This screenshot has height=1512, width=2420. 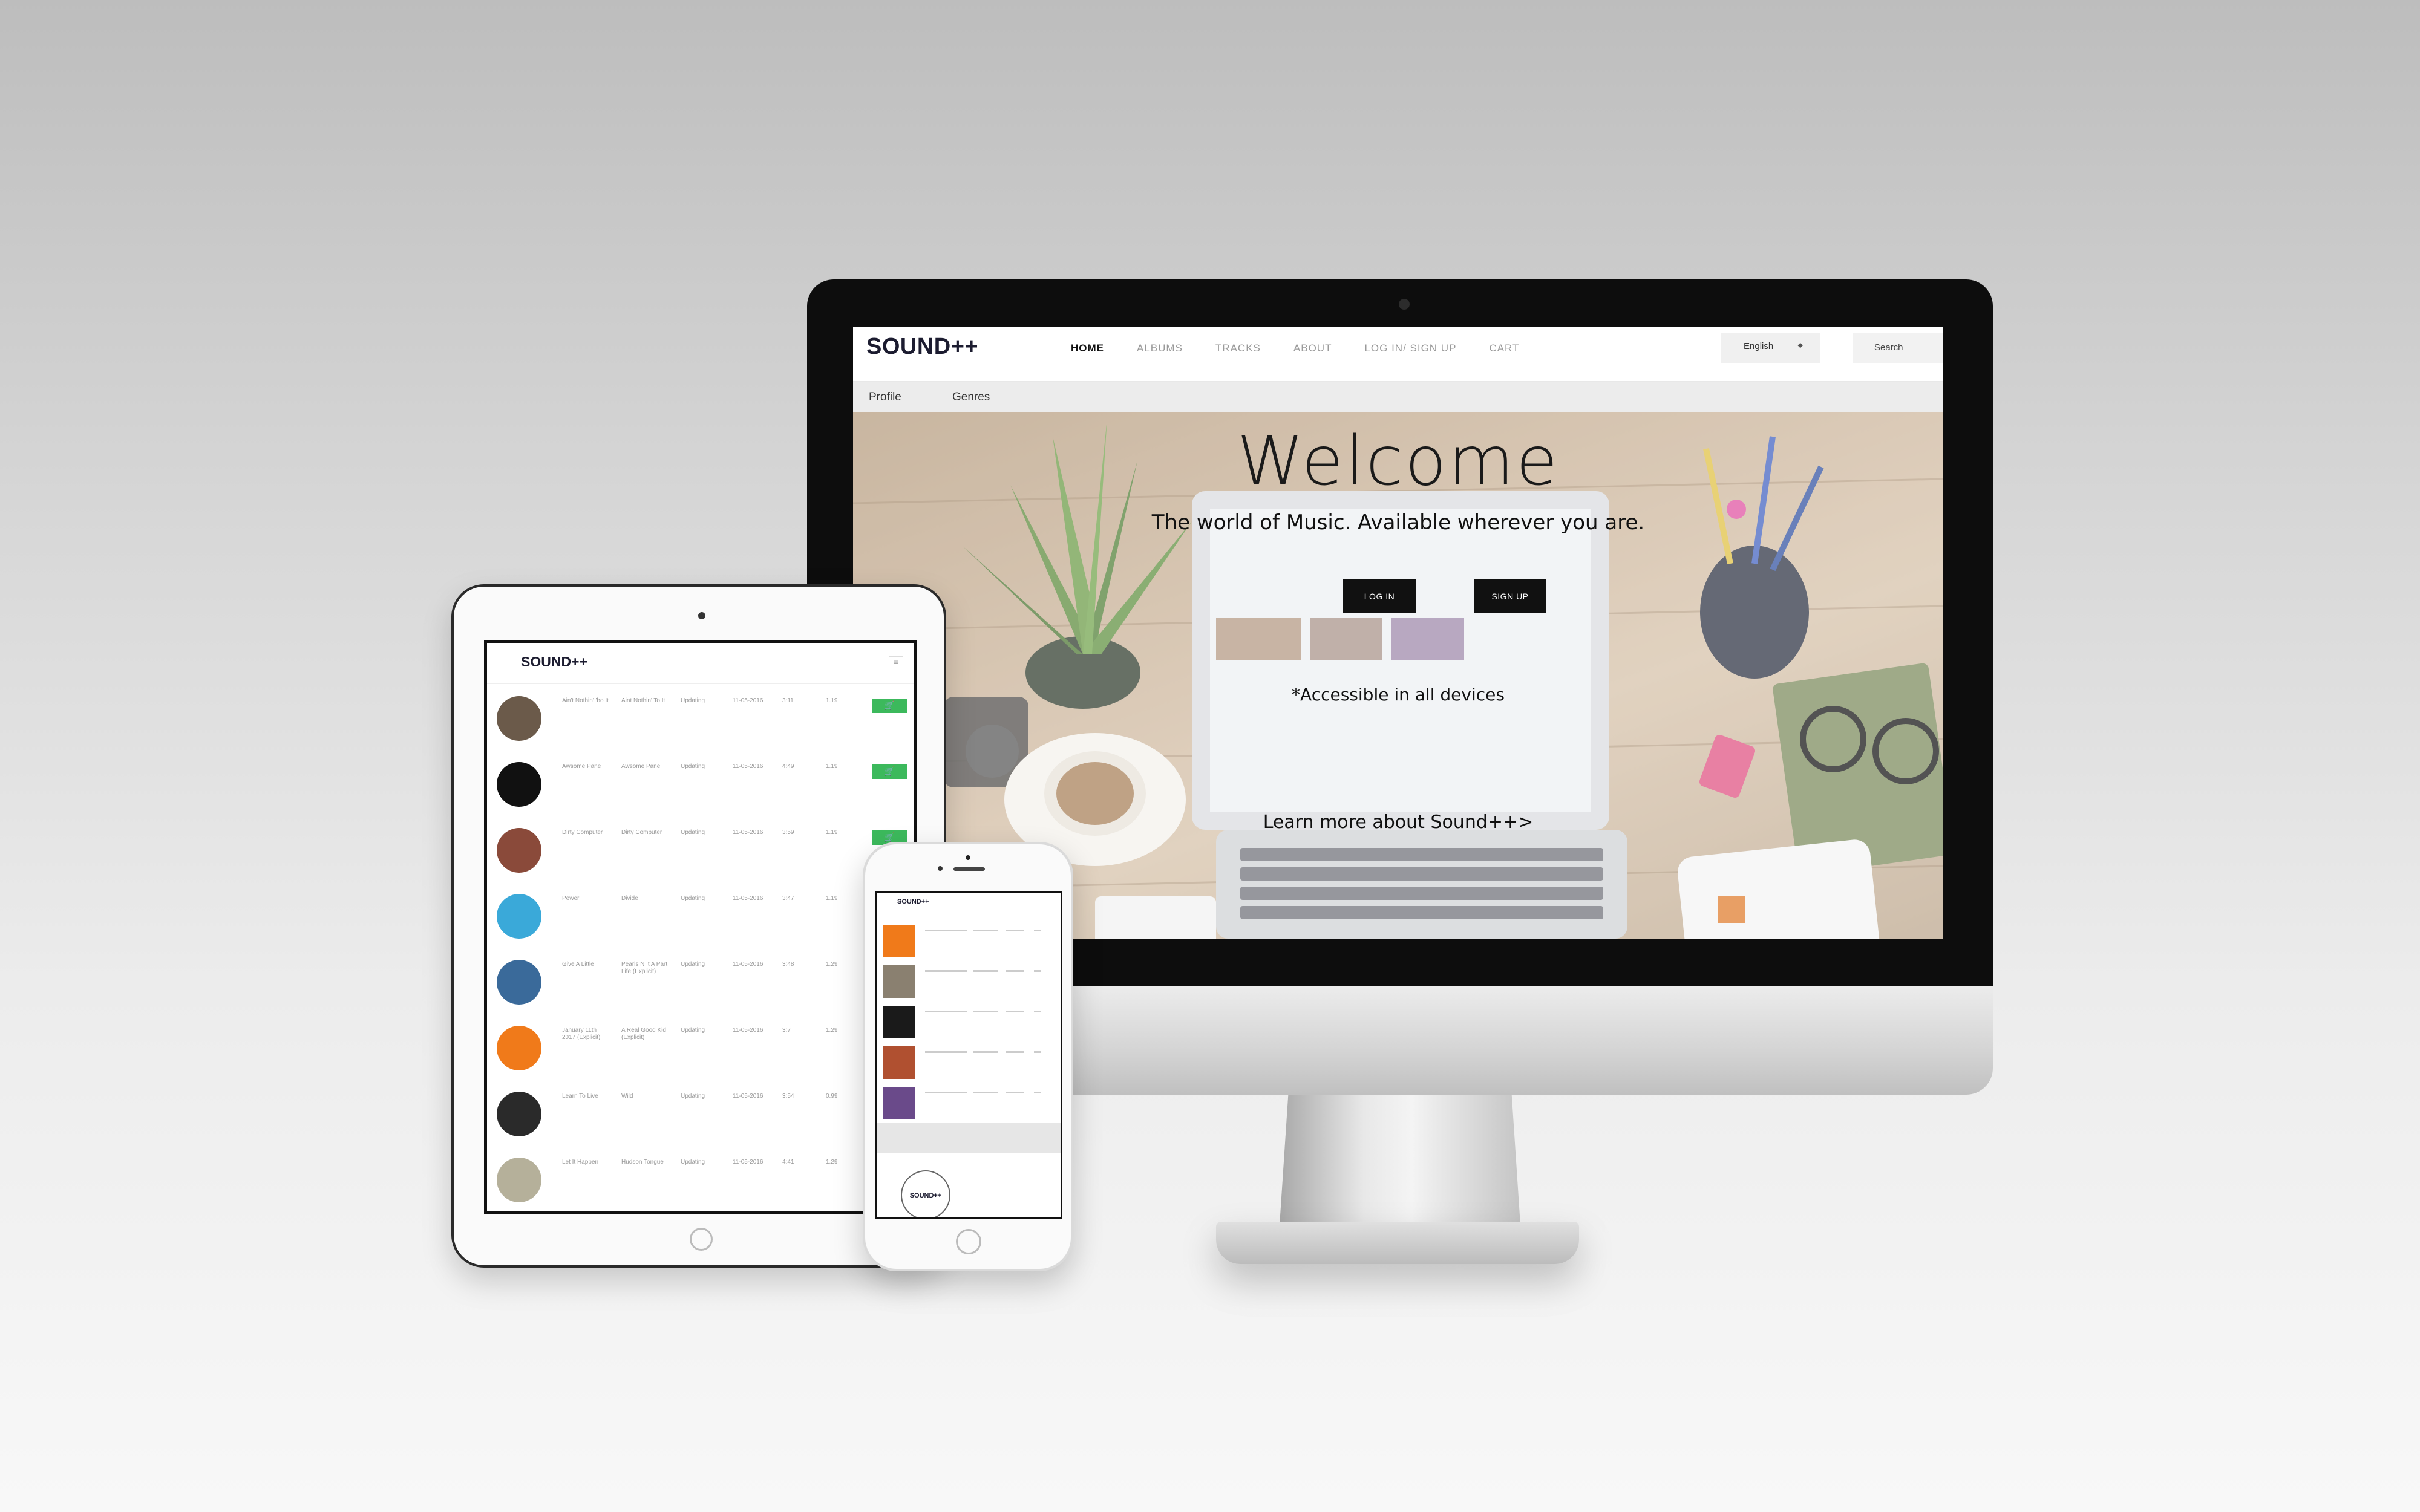 I want to click on iphone-device: SOUND++ SOUND++, so click(x=968, y=1056).